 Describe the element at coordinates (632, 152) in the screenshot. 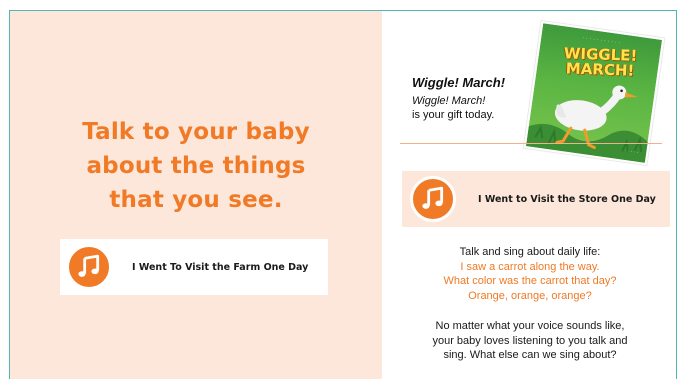

I see `cover-footer-decoration: · · · ·` at that location.